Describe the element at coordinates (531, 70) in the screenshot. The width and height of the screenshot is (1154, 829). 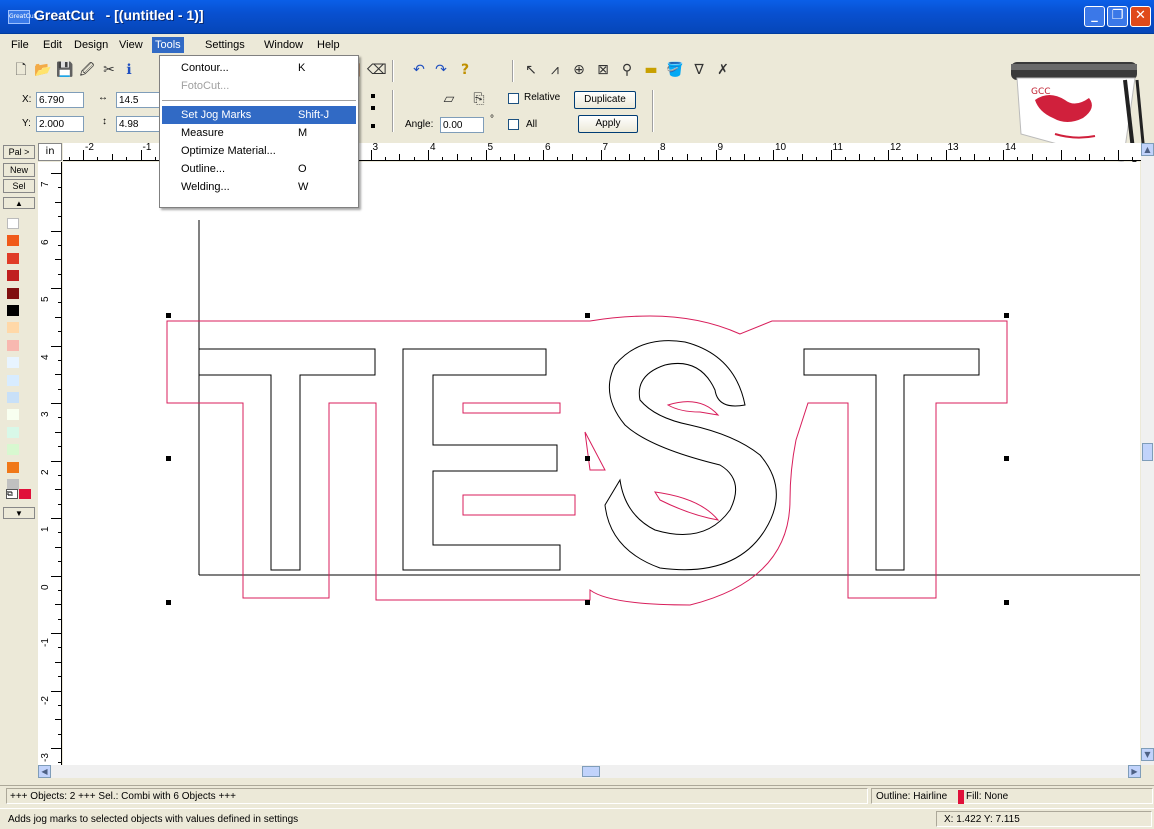
I see `select-arrow-icon: ↖` at that location.